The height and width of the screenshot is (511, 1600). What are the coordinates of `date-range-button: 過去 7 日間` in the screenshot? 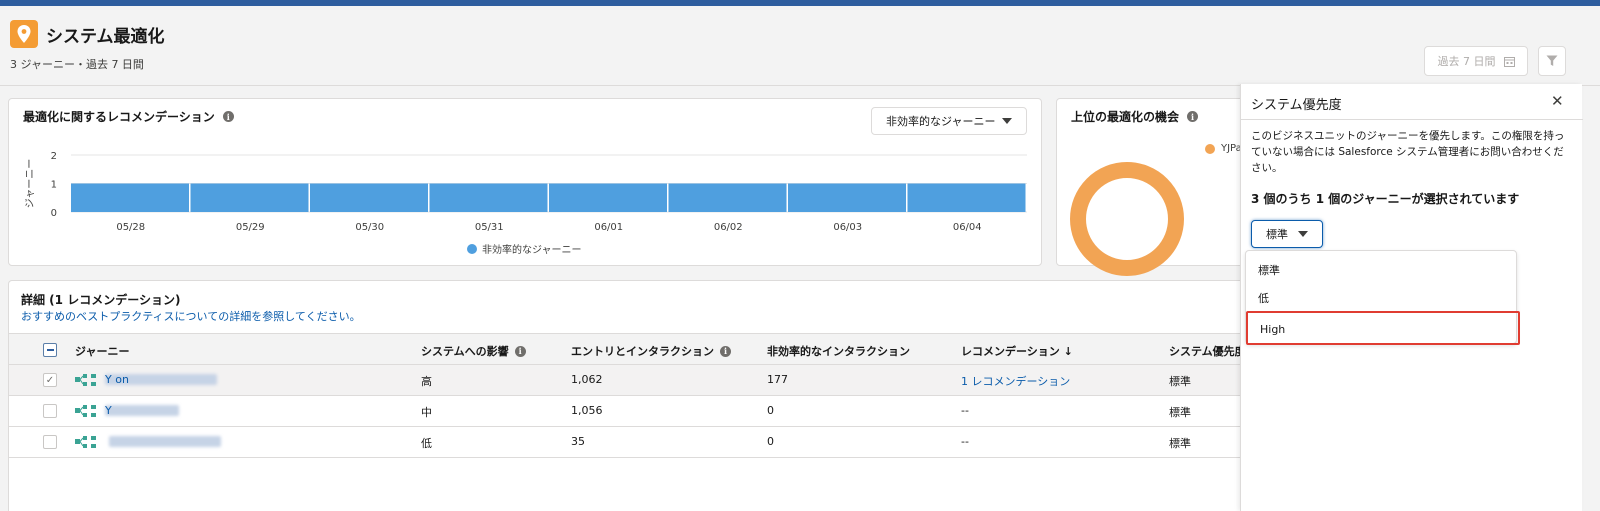 It's located at (1476, 61).